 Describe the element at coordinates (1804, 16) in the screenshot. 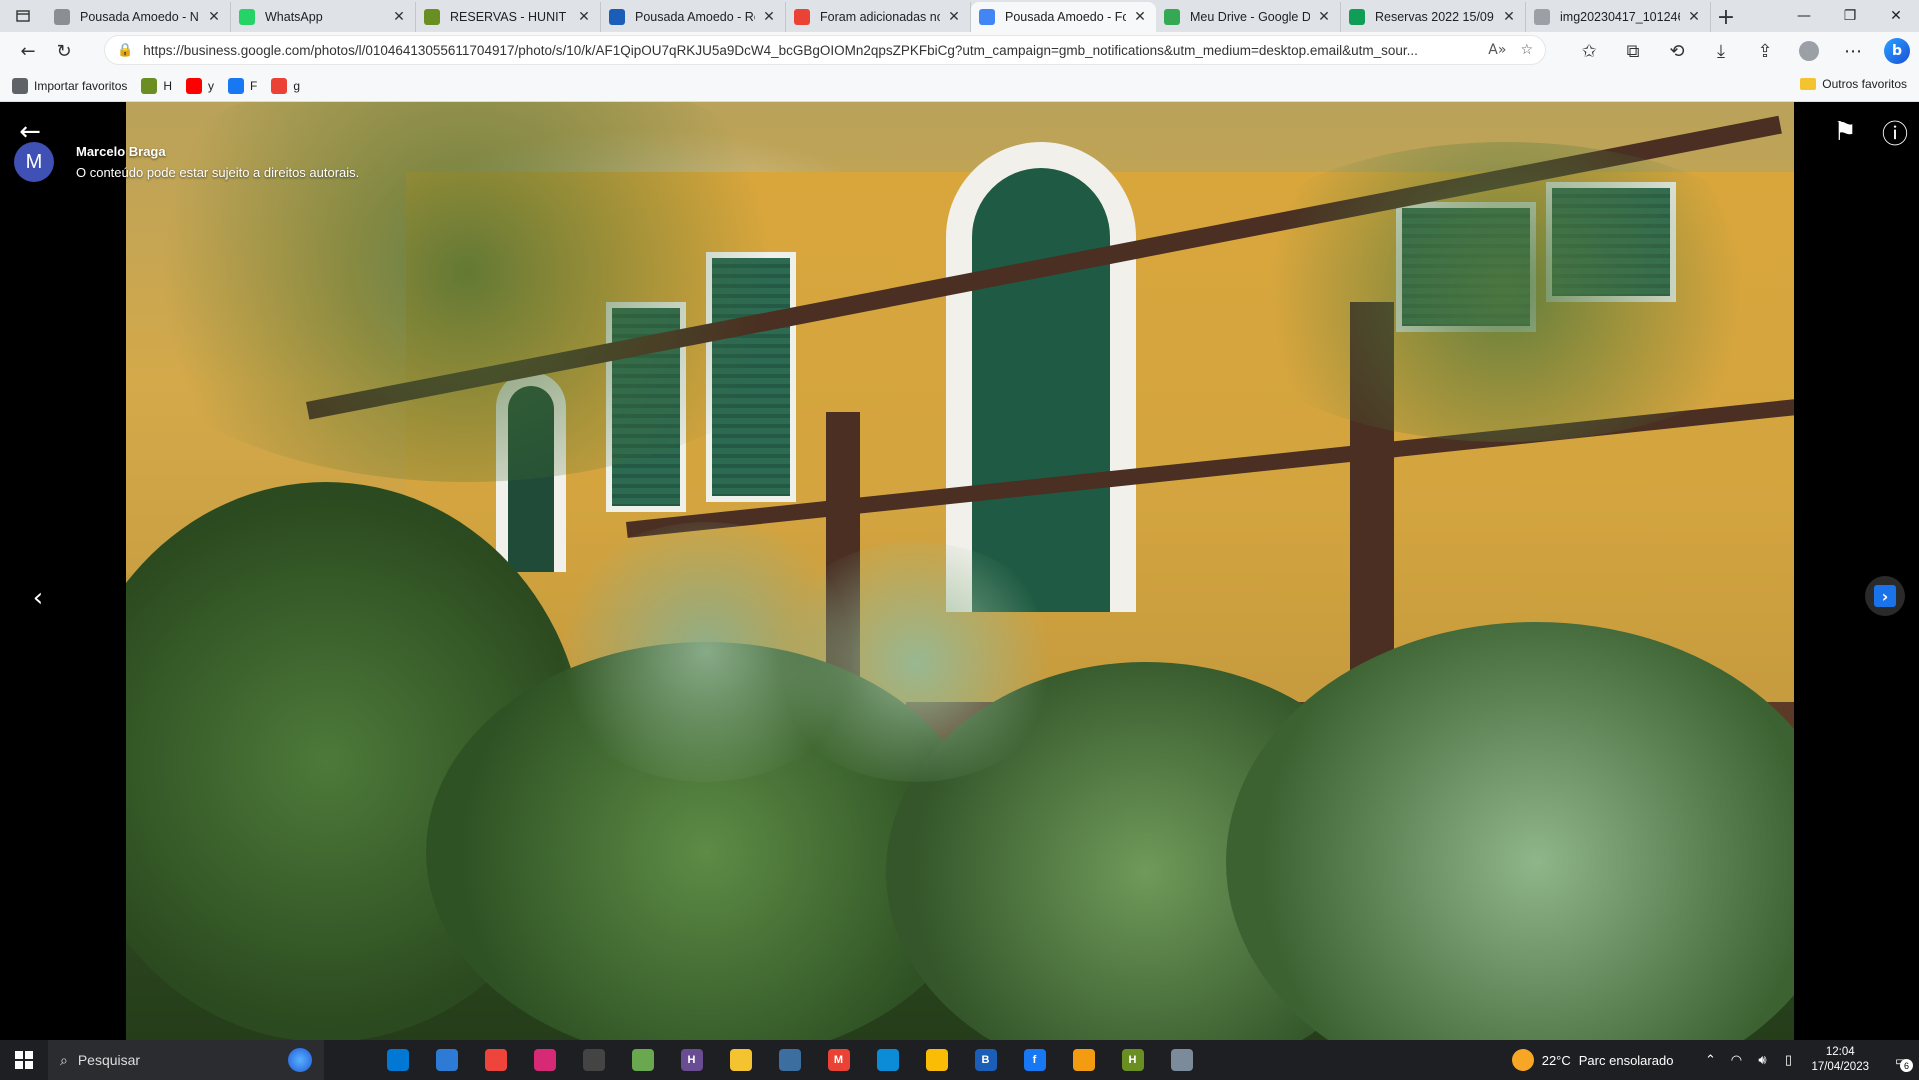

I see `minimize-button: —` at that location.